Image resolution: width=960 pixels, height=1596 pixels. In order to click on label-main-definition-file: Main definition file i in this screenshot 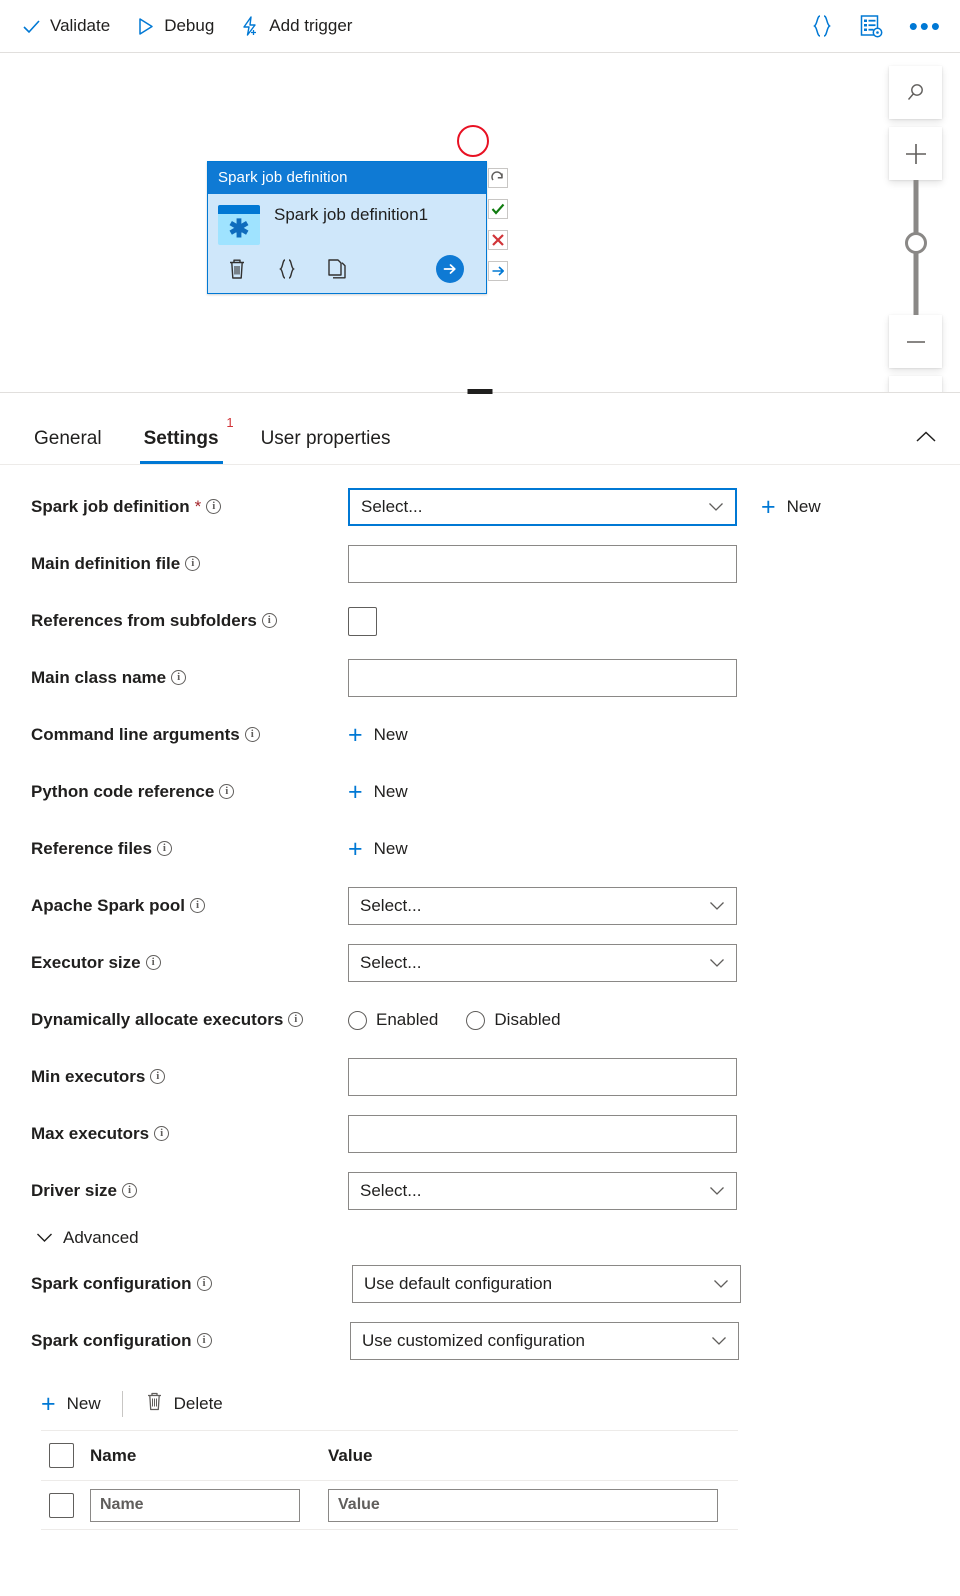, I will do `click(189, 564)`.